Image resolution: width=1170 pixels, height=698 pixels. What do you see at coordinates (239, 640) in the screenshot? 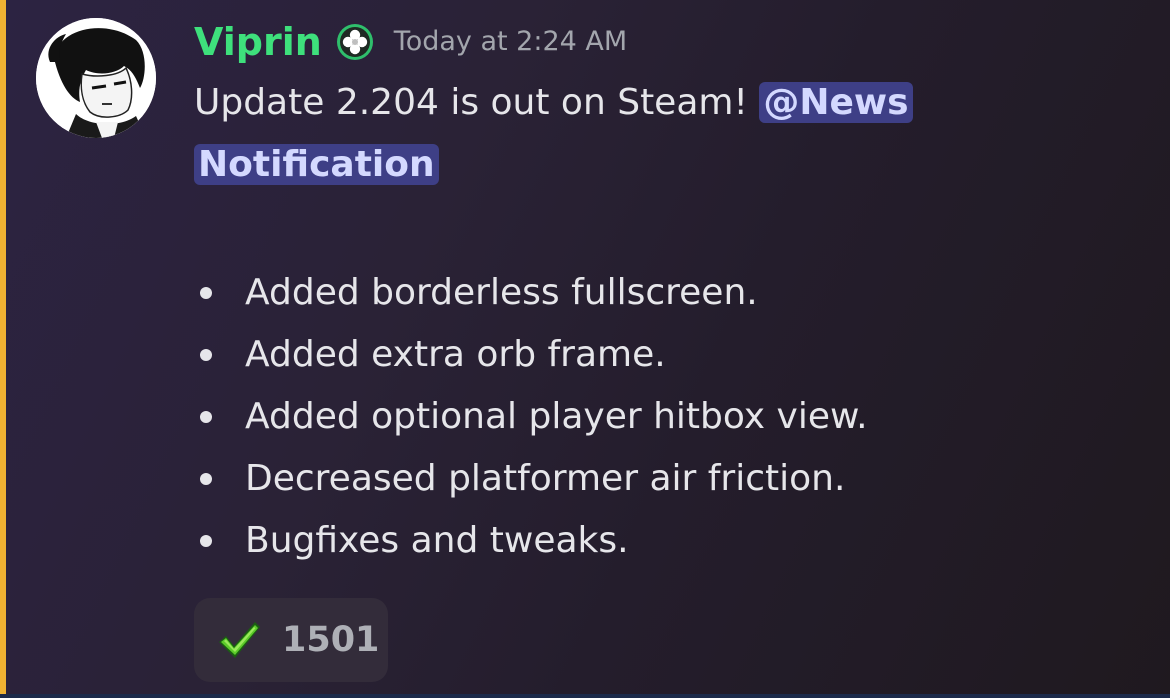
I see `check-mark-icon` at bounding box center [239, 640].